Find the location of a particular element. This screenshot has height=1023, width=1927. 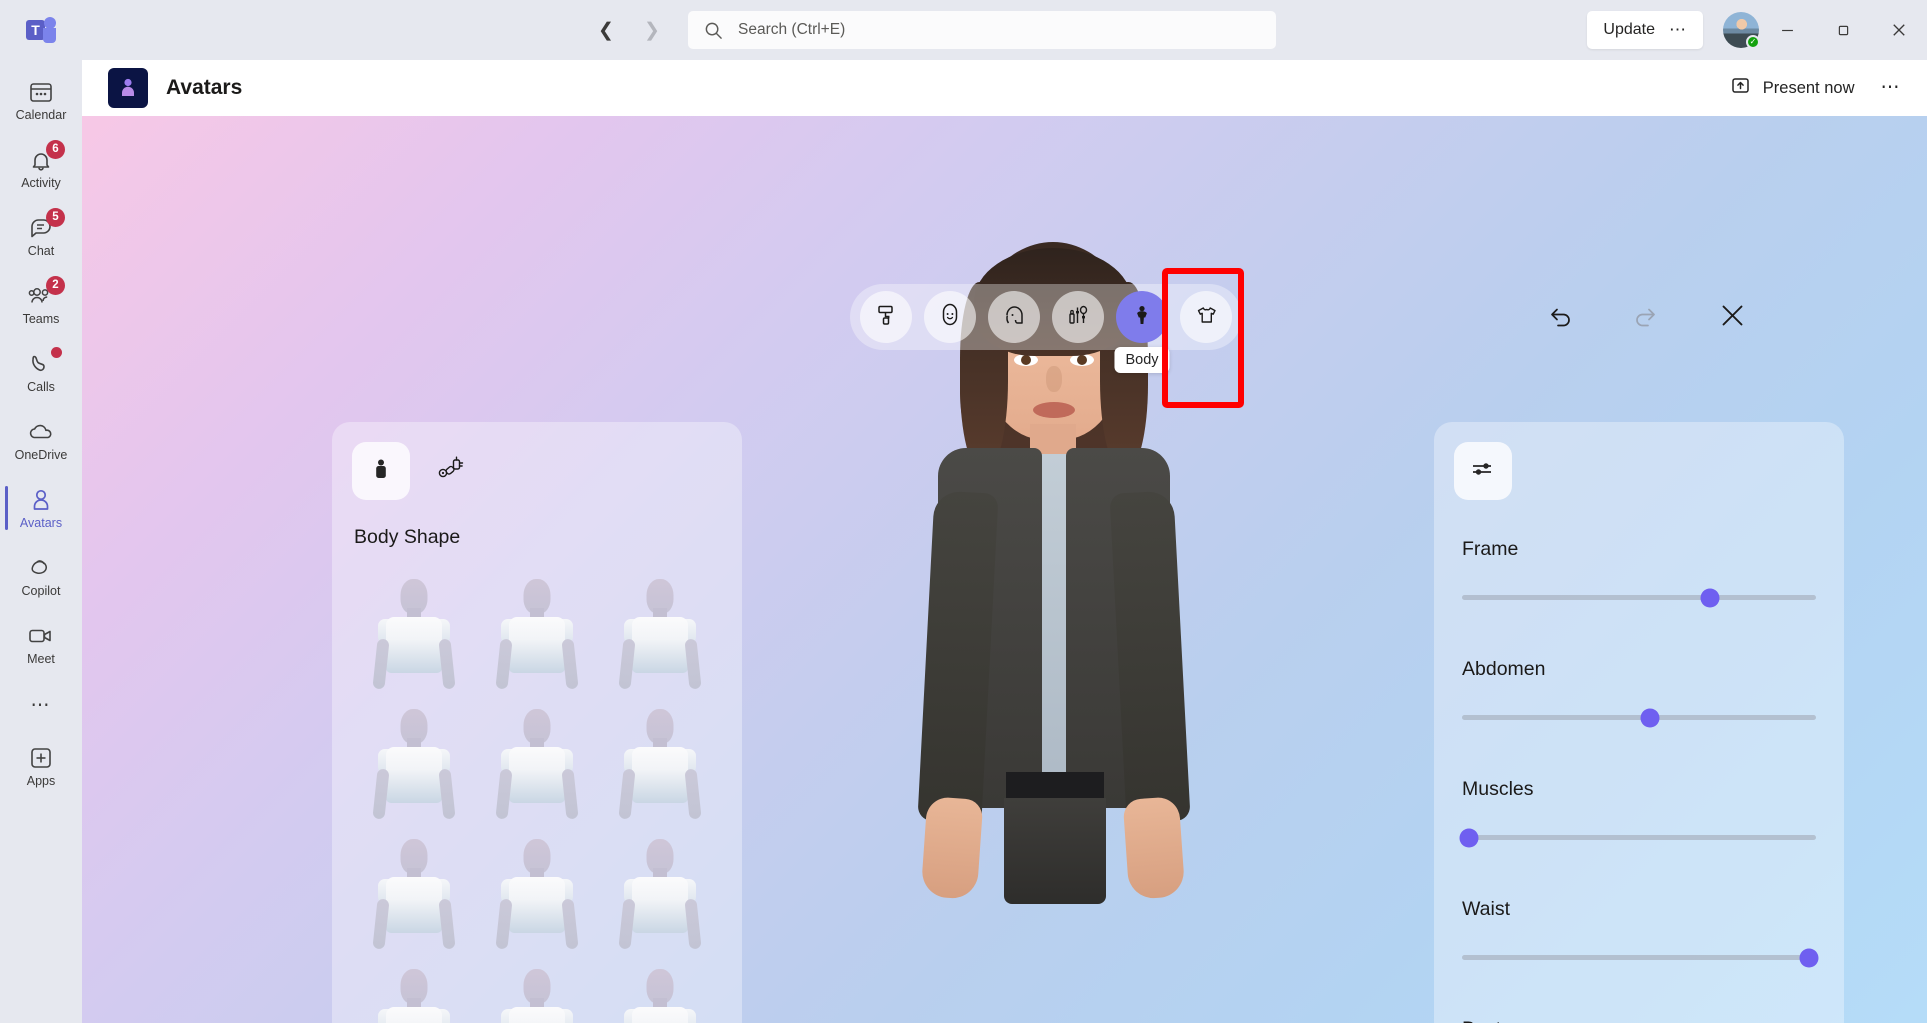

minimize-button is located at coordinates (1787, 30).